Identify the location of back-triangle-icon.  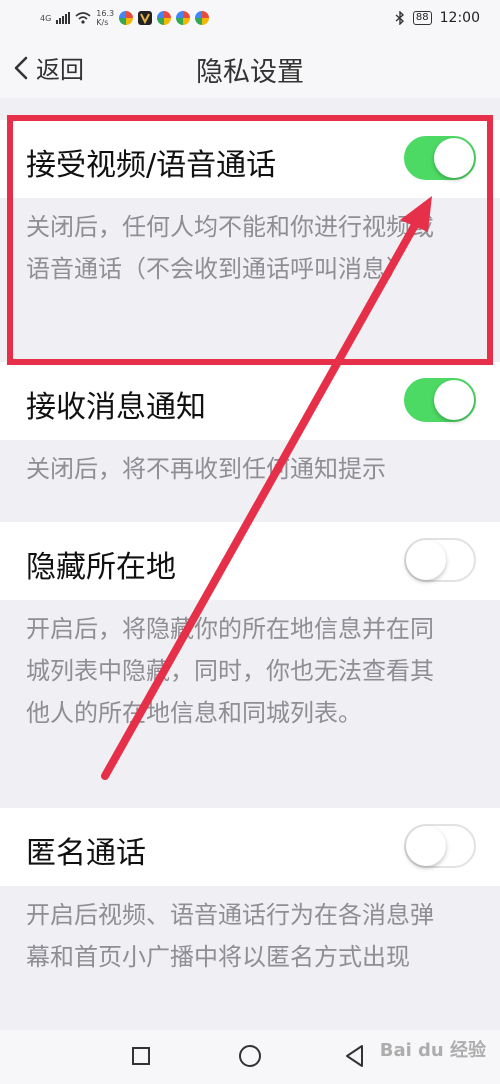
(355, 1056).